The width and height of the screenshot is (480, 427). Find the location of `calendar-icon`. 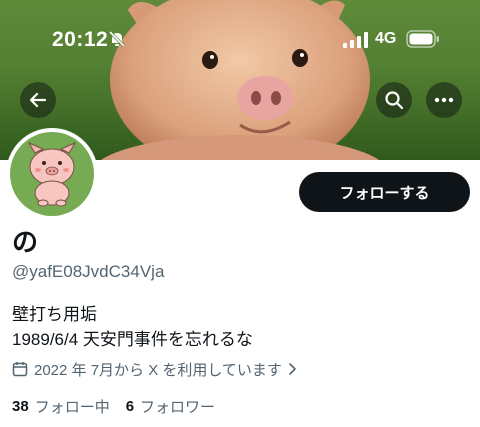

calendar-icon is located at coordinates (20, 369).